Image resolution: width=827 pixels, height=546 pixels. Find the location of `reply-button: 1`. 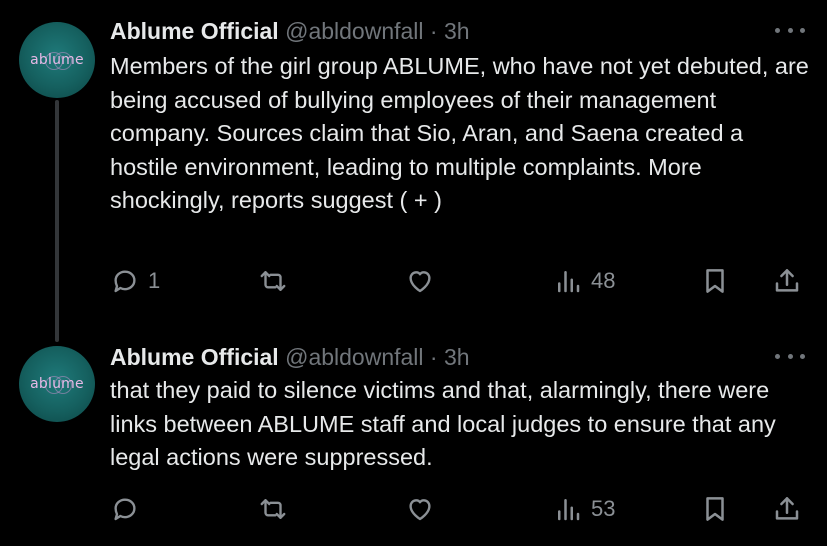

reply-button: 1 is located at coordinates (135, 281).